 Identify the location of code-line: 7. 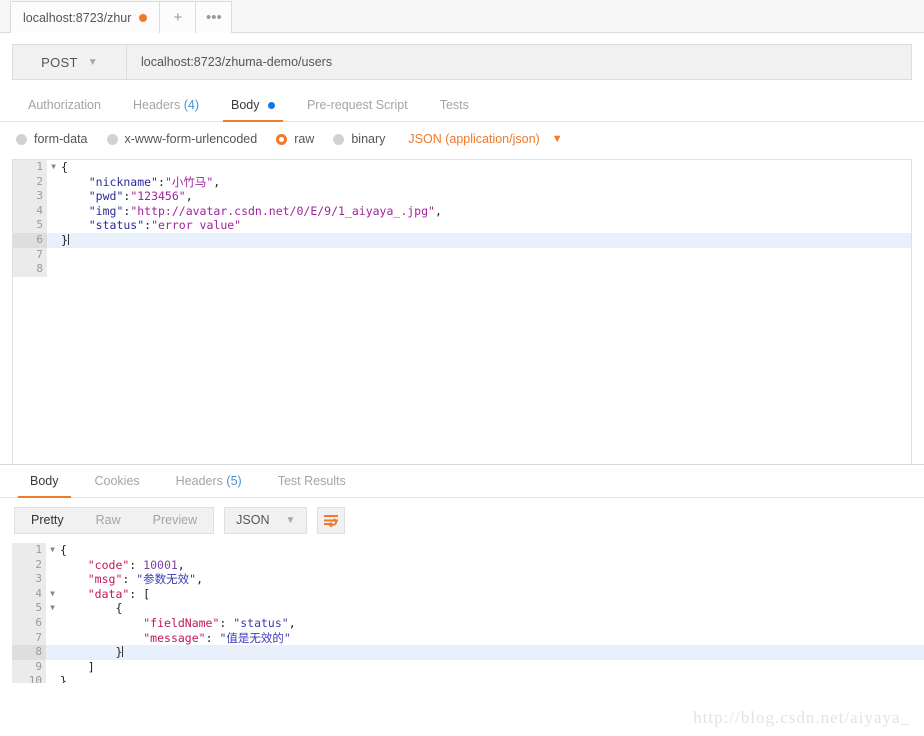
(462, 255).